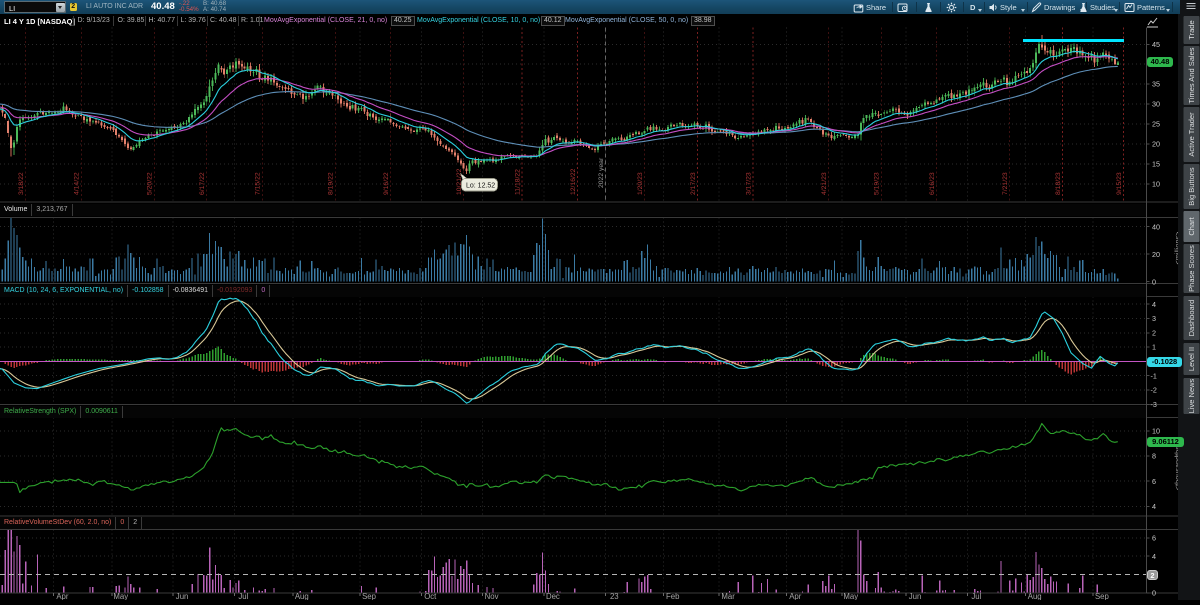 Image resolution: width=1200 pixels, height=605 pixels. What do you see at coordinates (202, 183) in the screenshot?
I see `svg-text: 6/17/22` at bounding box center [202, 183].